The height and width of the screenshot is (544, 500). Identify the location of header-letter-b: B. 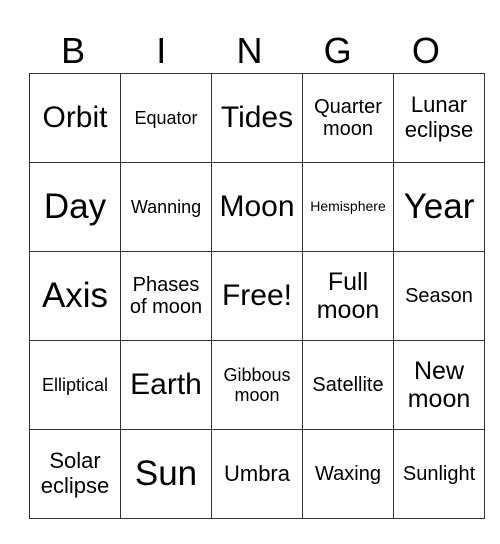
(73, 50).